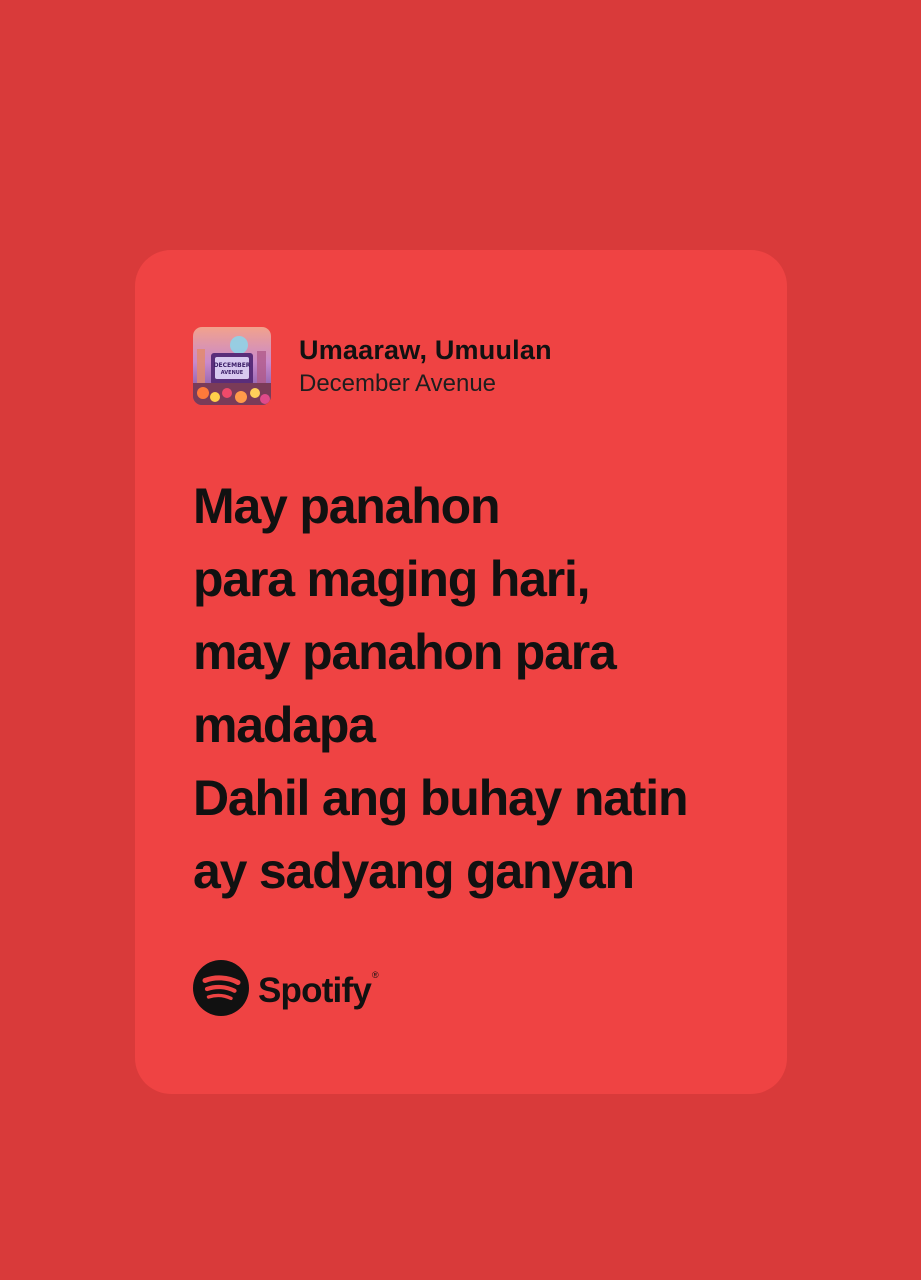 This screenshot has height=1280, width=921. I want to click on spotify-logo-icon, so click(221, 990).